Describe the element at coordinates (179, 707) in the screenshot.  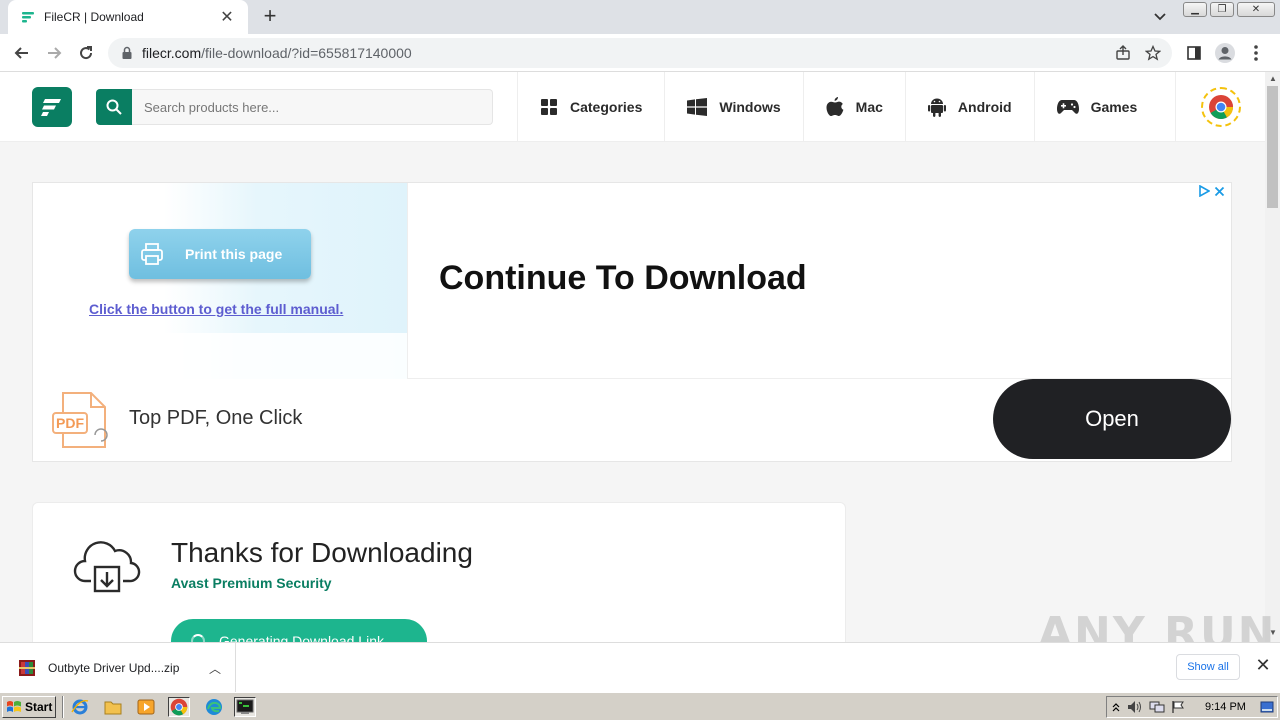
I see `chrome-taskbar-icon` at that location.